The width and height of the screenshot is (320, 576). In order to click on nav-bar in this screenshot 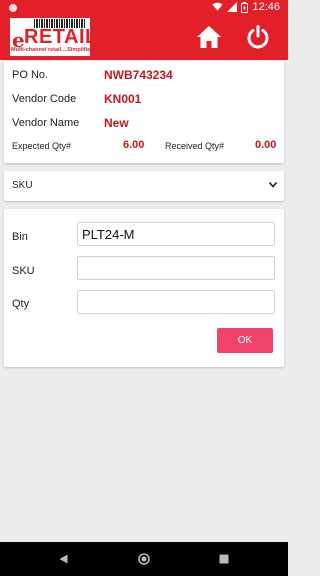, I will do `click(144, 559)`.